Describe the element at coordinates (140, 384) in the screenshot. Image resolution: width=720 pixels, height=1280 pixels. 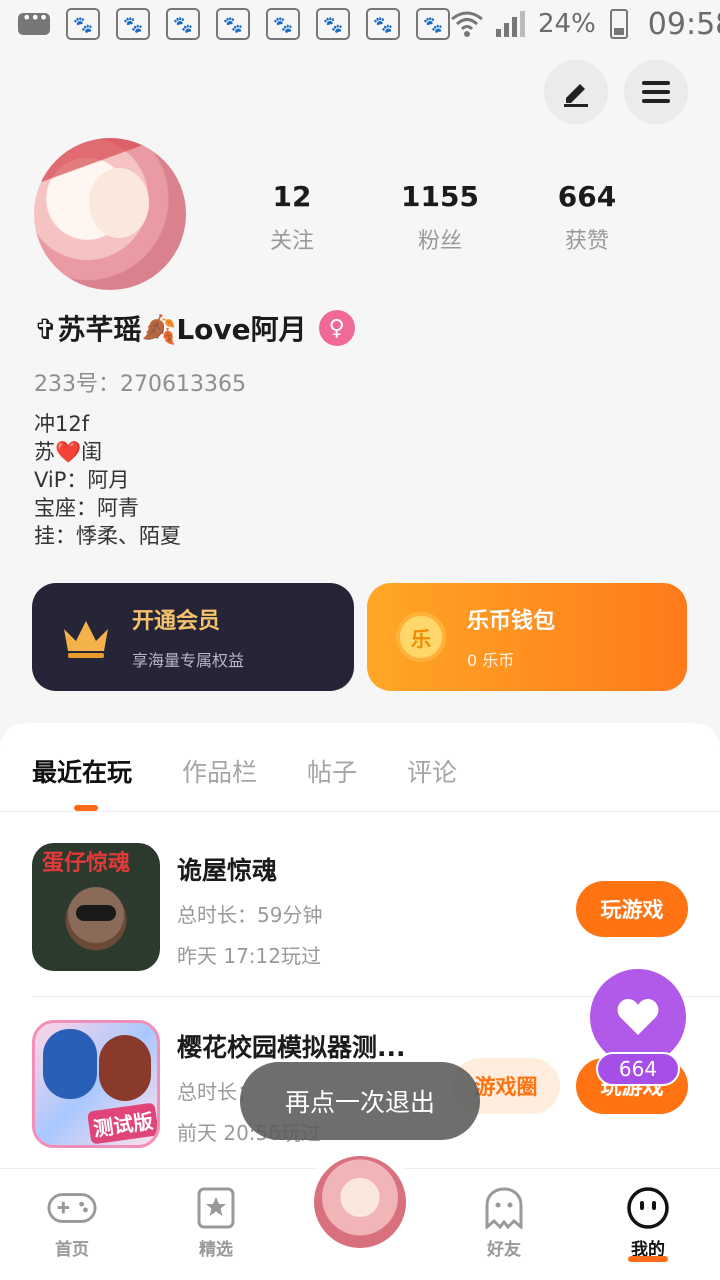
I see `user-id: 233号：270613365` at that location.